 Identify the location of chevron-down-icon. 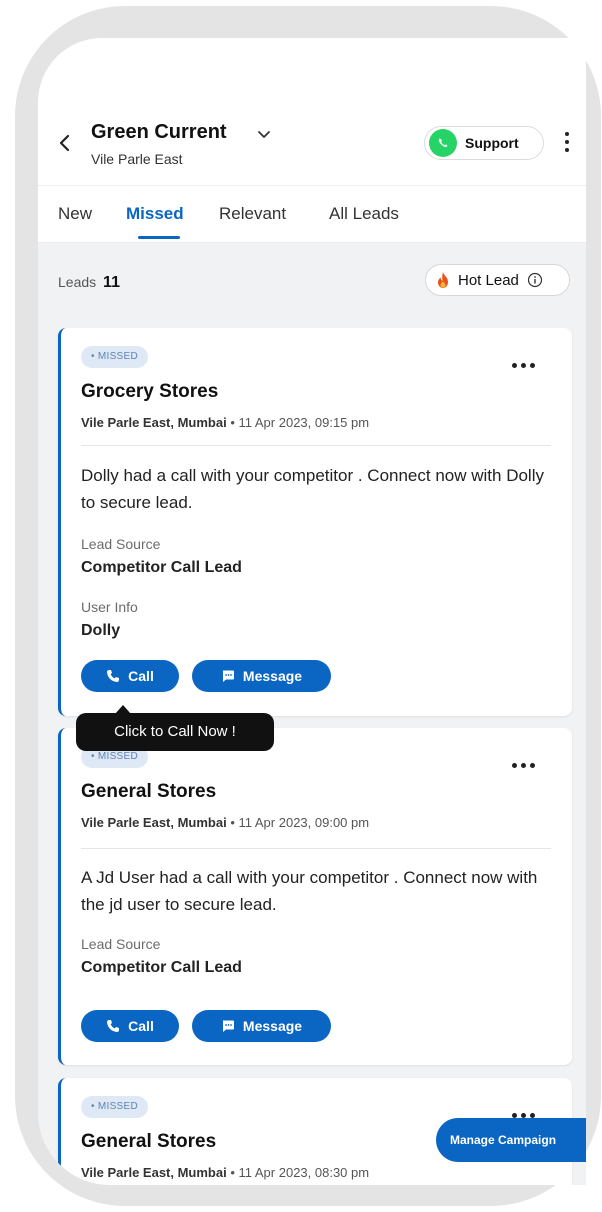
(264, 135).